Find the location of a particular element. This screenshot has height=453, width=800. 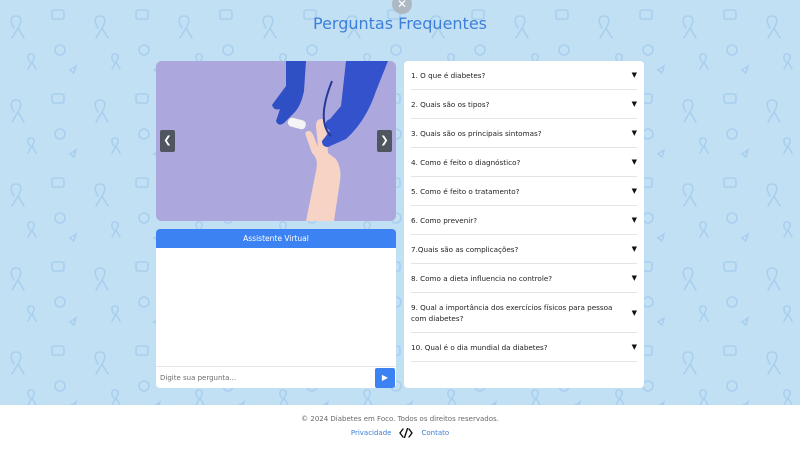

chat-input-row: ▶ is located at coordinates (276, 377).